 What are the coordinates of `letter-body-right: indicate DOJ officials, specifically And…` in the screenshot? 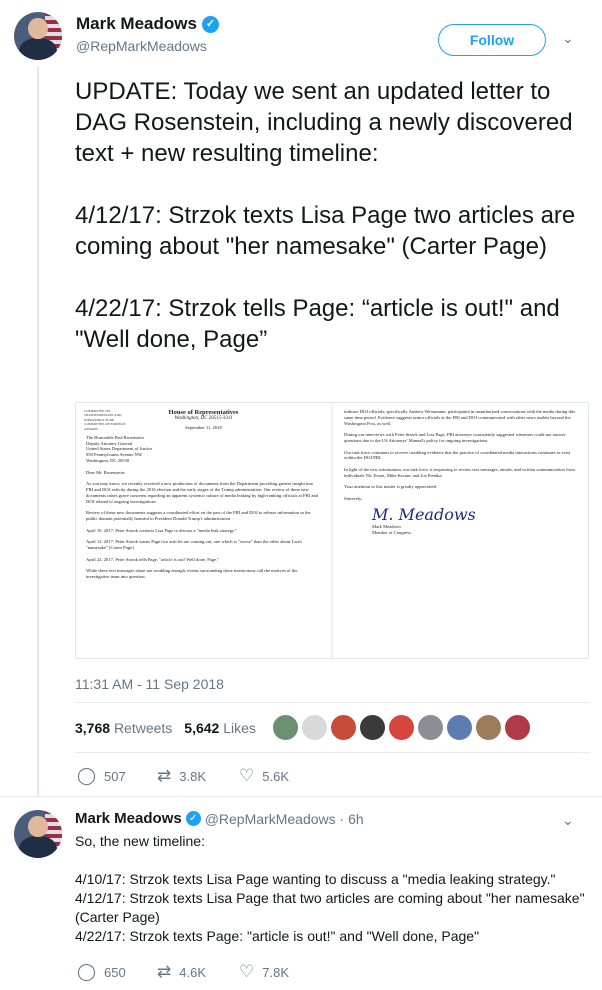 It's located at (460, 455).